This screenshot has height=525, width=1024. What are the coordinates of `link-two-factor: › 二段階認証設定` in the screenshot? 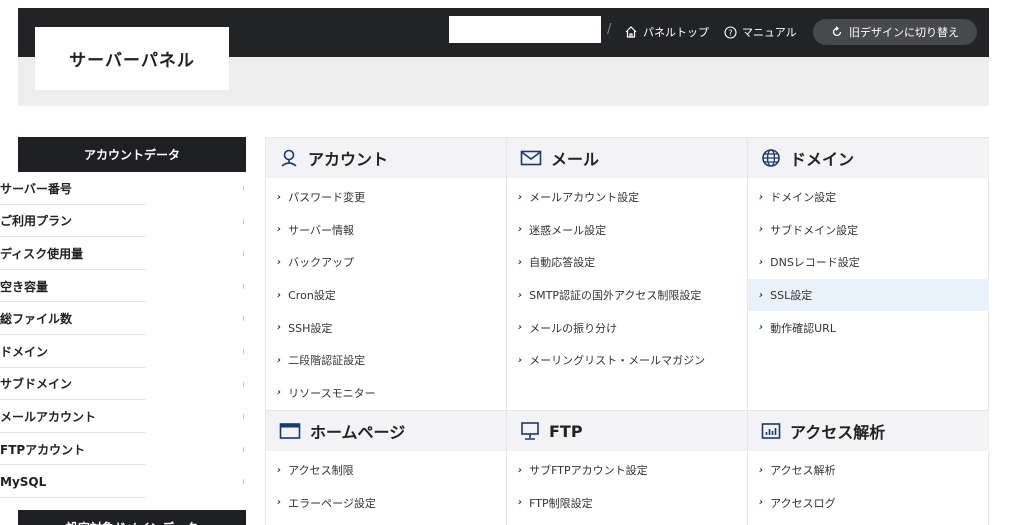 It's located at (386, 360).